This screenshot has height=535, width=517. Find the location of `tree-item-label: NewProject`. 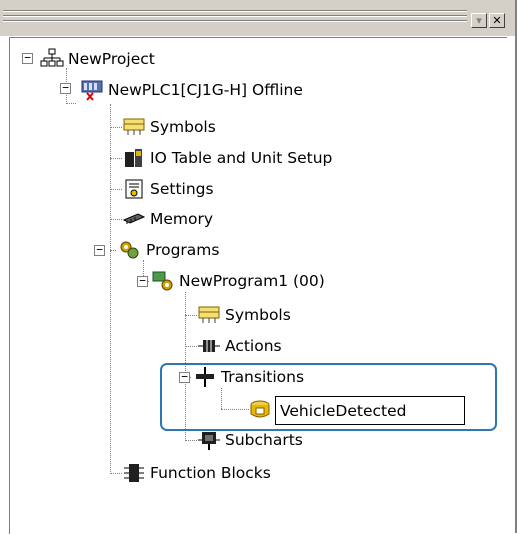

tree-item-label: NewProject is located at coordinates (111, 59).